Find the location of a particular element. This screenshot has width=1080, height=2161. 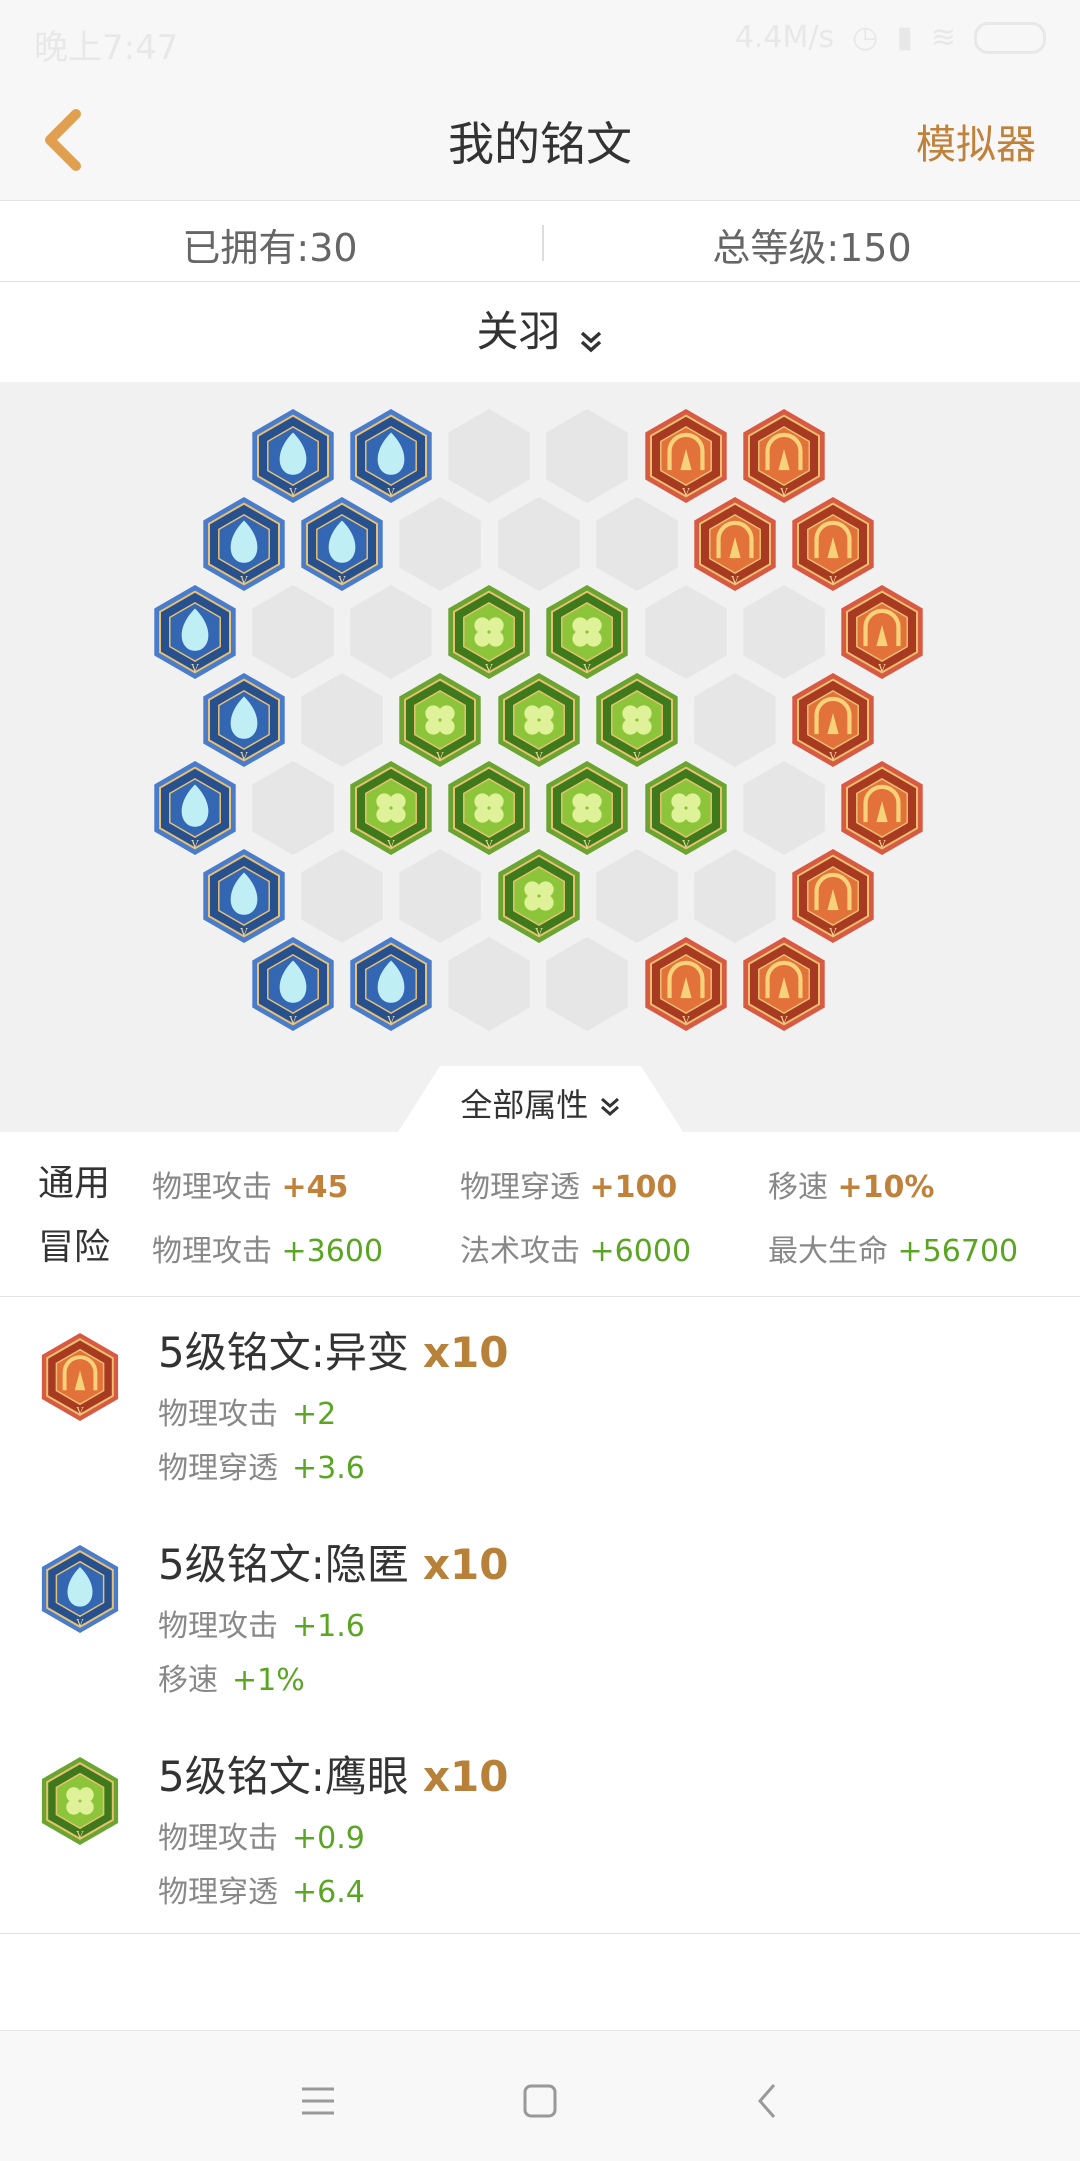

rune-stat: 移速 +1% is located at coordinates (231, 1677).